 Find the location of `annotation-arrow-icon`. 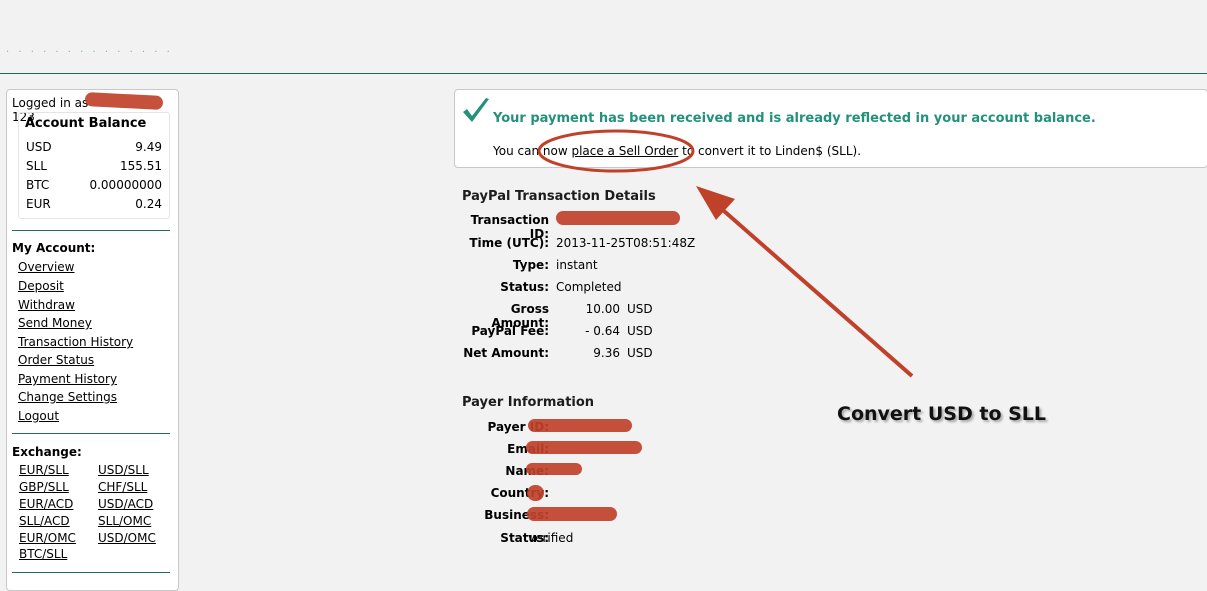

annotation-arrow-icon is located at coordinates (805, 282).